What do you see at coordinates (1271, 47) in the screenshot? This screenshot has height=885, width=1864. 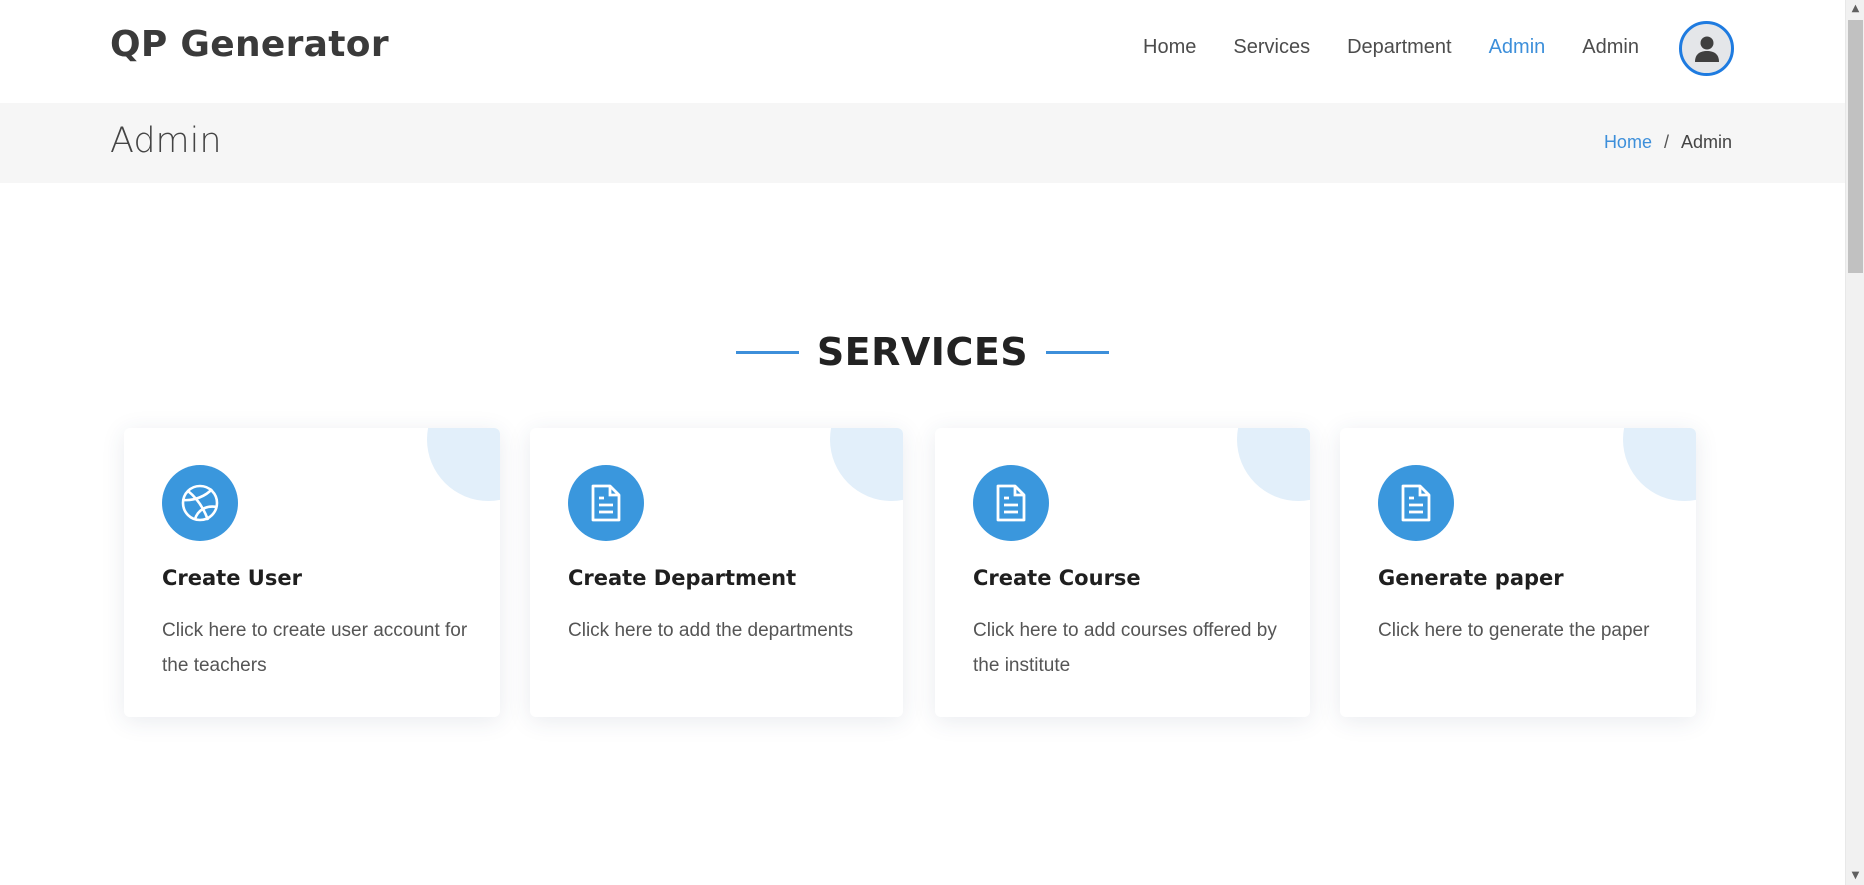 I see `nav-services: Services` at bounding box center [1271, 47].